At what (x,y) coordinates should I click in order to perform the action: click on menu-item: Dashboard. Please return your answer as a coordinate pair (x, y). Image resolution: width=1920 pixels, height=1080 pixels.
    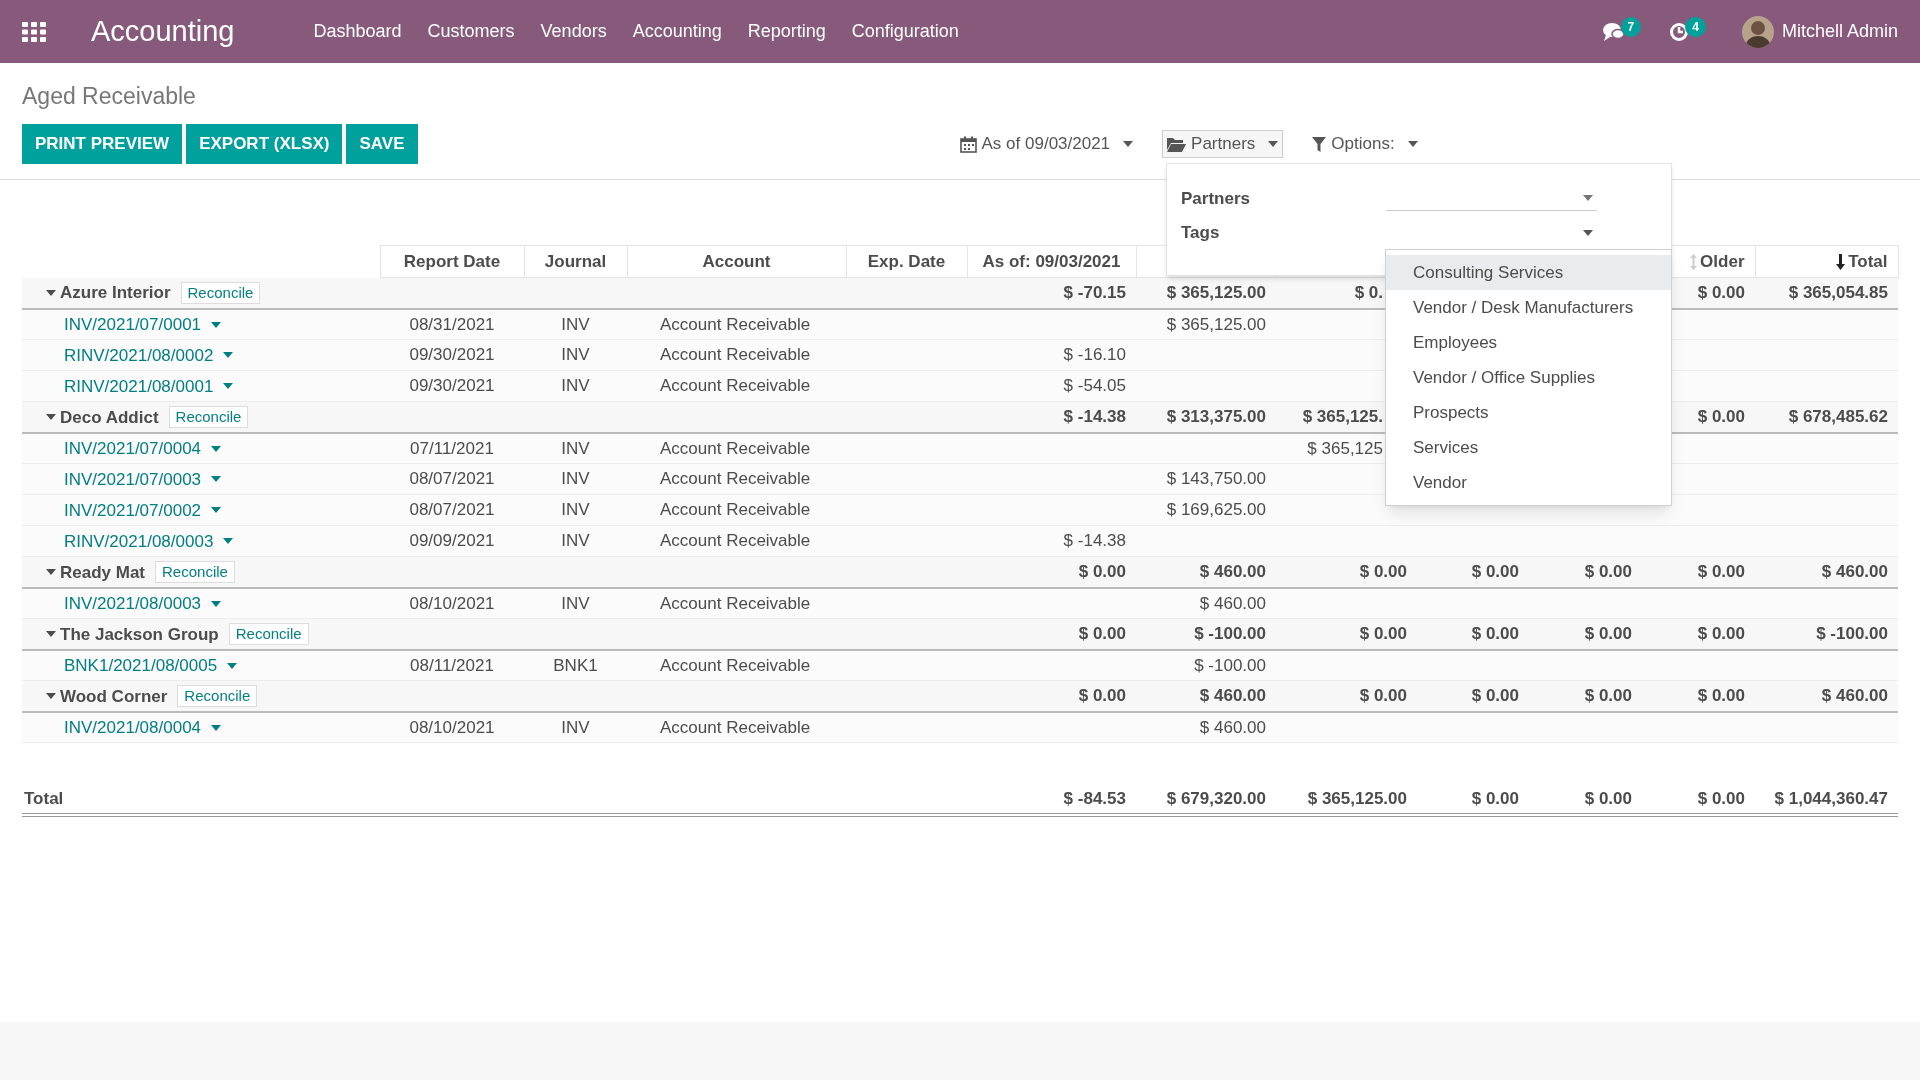
    Looking at the image, I should click on (357, 31).